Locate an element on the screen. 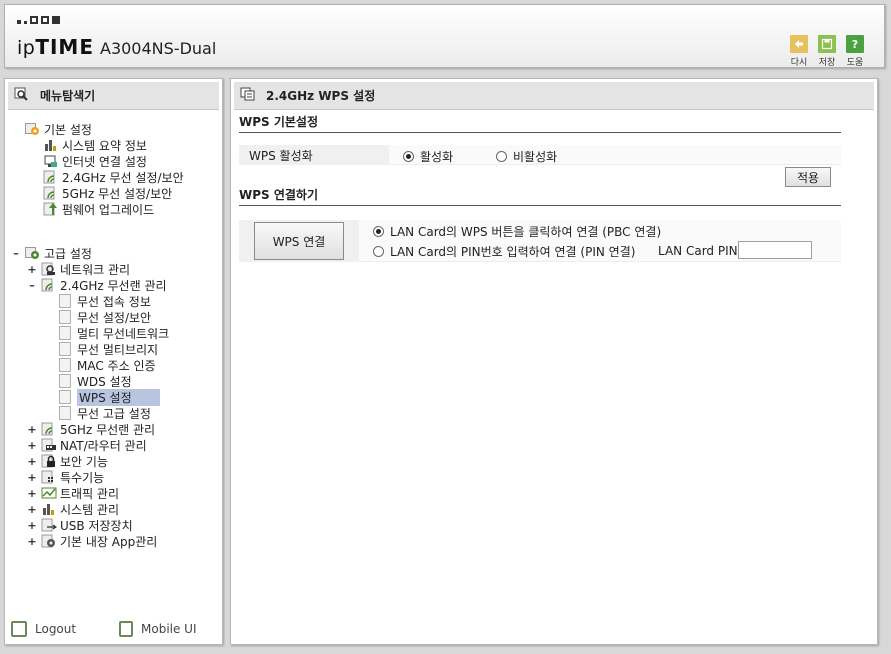 The width and height of the screenshot is (891, 654). tree-basic-label: 기본 설정 is located at coordinates (68, 129).